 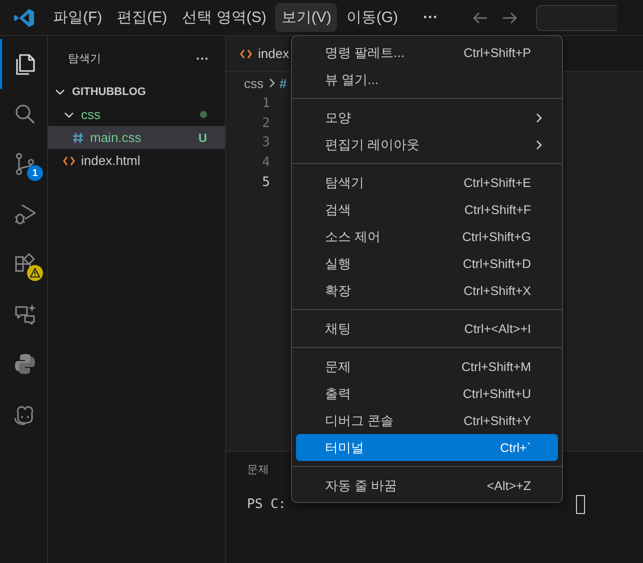 I want to click on line-number: 5, so click(x=265, y=183).